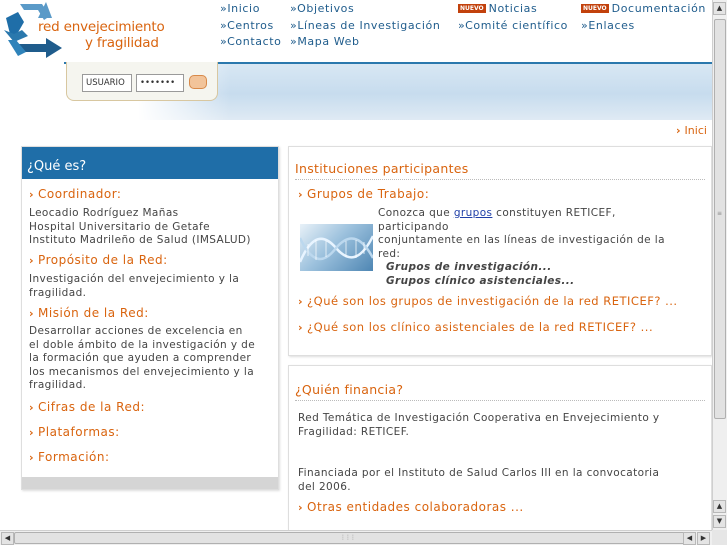 The width and height of the screenshot is (727, 545). What do you see at coordinates (93, 313) in the screenshot?
I see `mision-title: Misión de la Red:` at bounding box center [93, 313].